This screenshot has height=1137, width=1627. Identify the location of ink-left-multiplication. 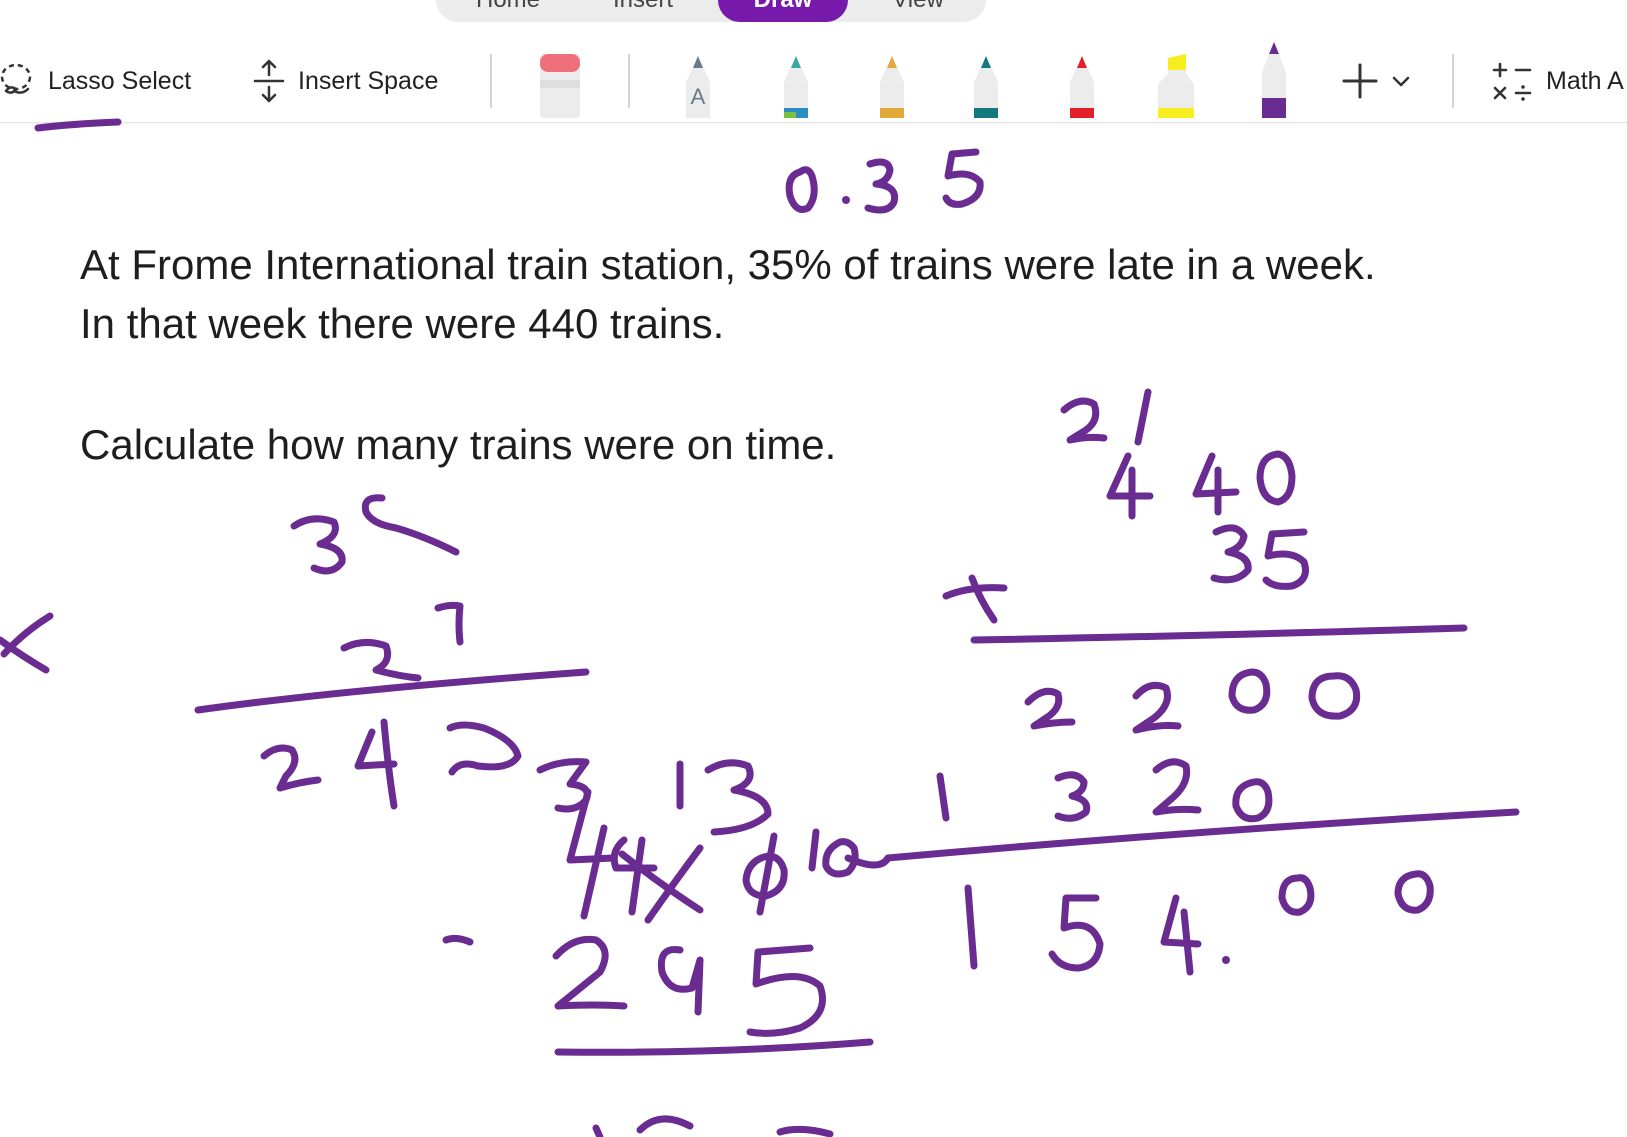
(295, 652).